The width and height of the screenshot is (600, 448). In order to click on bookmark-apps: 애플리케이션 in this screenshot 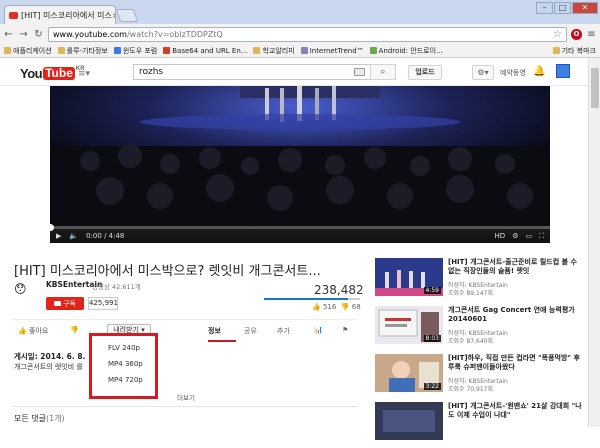, I will do `click(28, 51)`.